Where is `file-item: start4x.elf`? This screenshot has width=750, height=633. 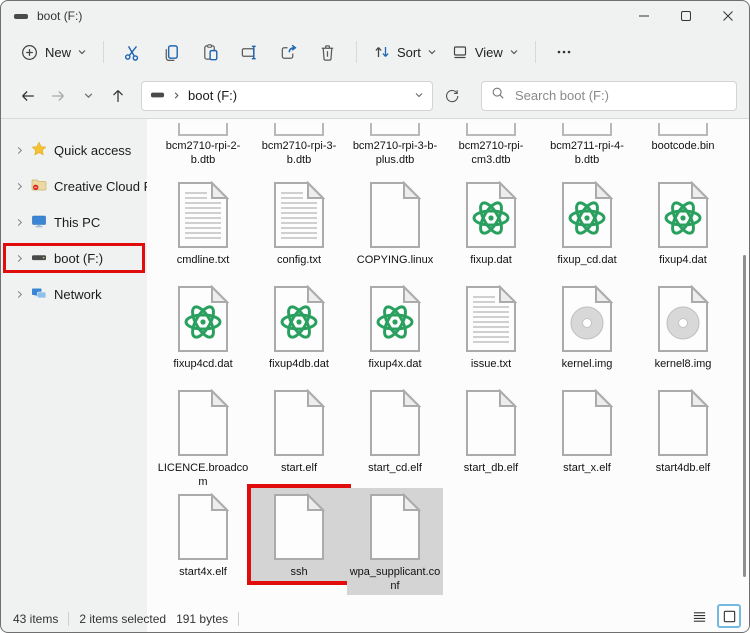
file-item: start4x.elf is located at coordinates (203, 540).